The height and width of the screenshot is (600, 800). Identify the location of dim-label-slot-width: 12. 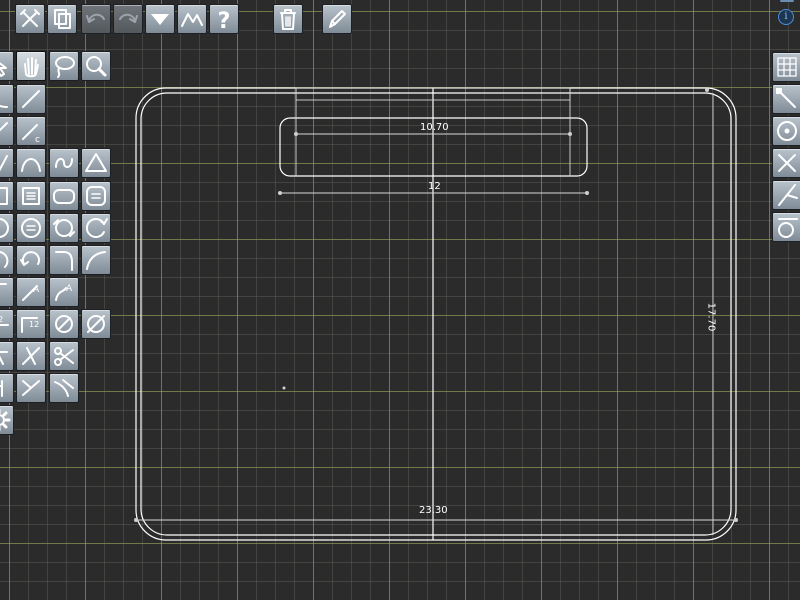
(434, 186).